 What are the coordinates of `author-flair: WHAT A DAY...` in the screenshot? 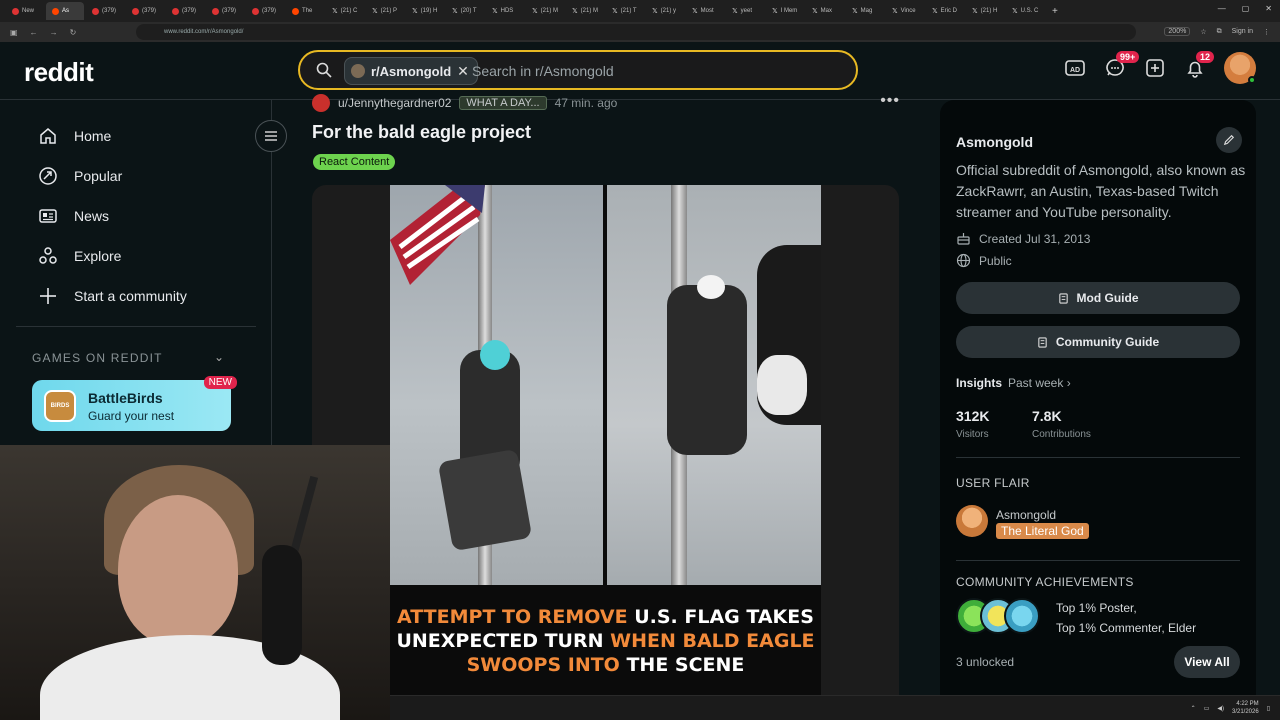 It's located at (503, 103).